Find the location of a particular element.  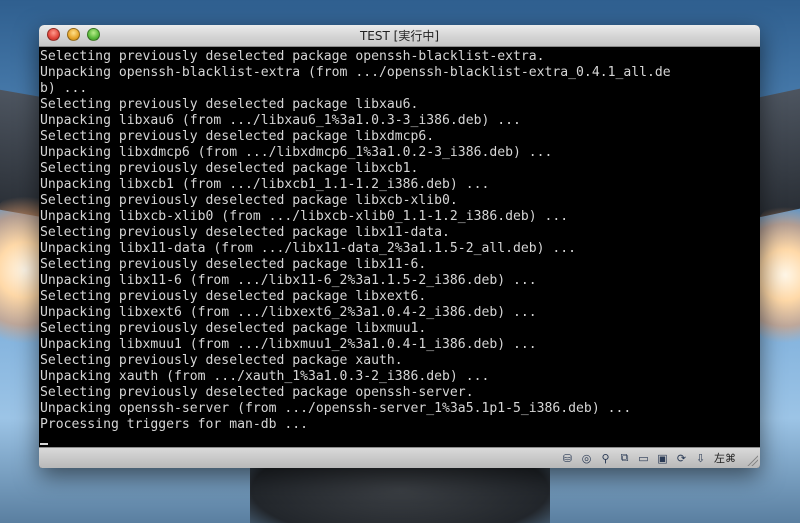

display-icon: ▣ is located at coordinates (662, 458).